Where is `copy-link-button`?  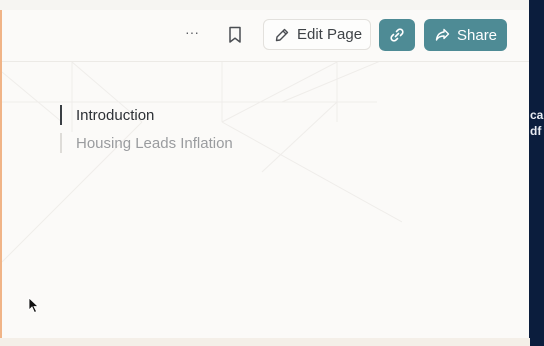
copy-link-button is located at coordinates (397, 35).